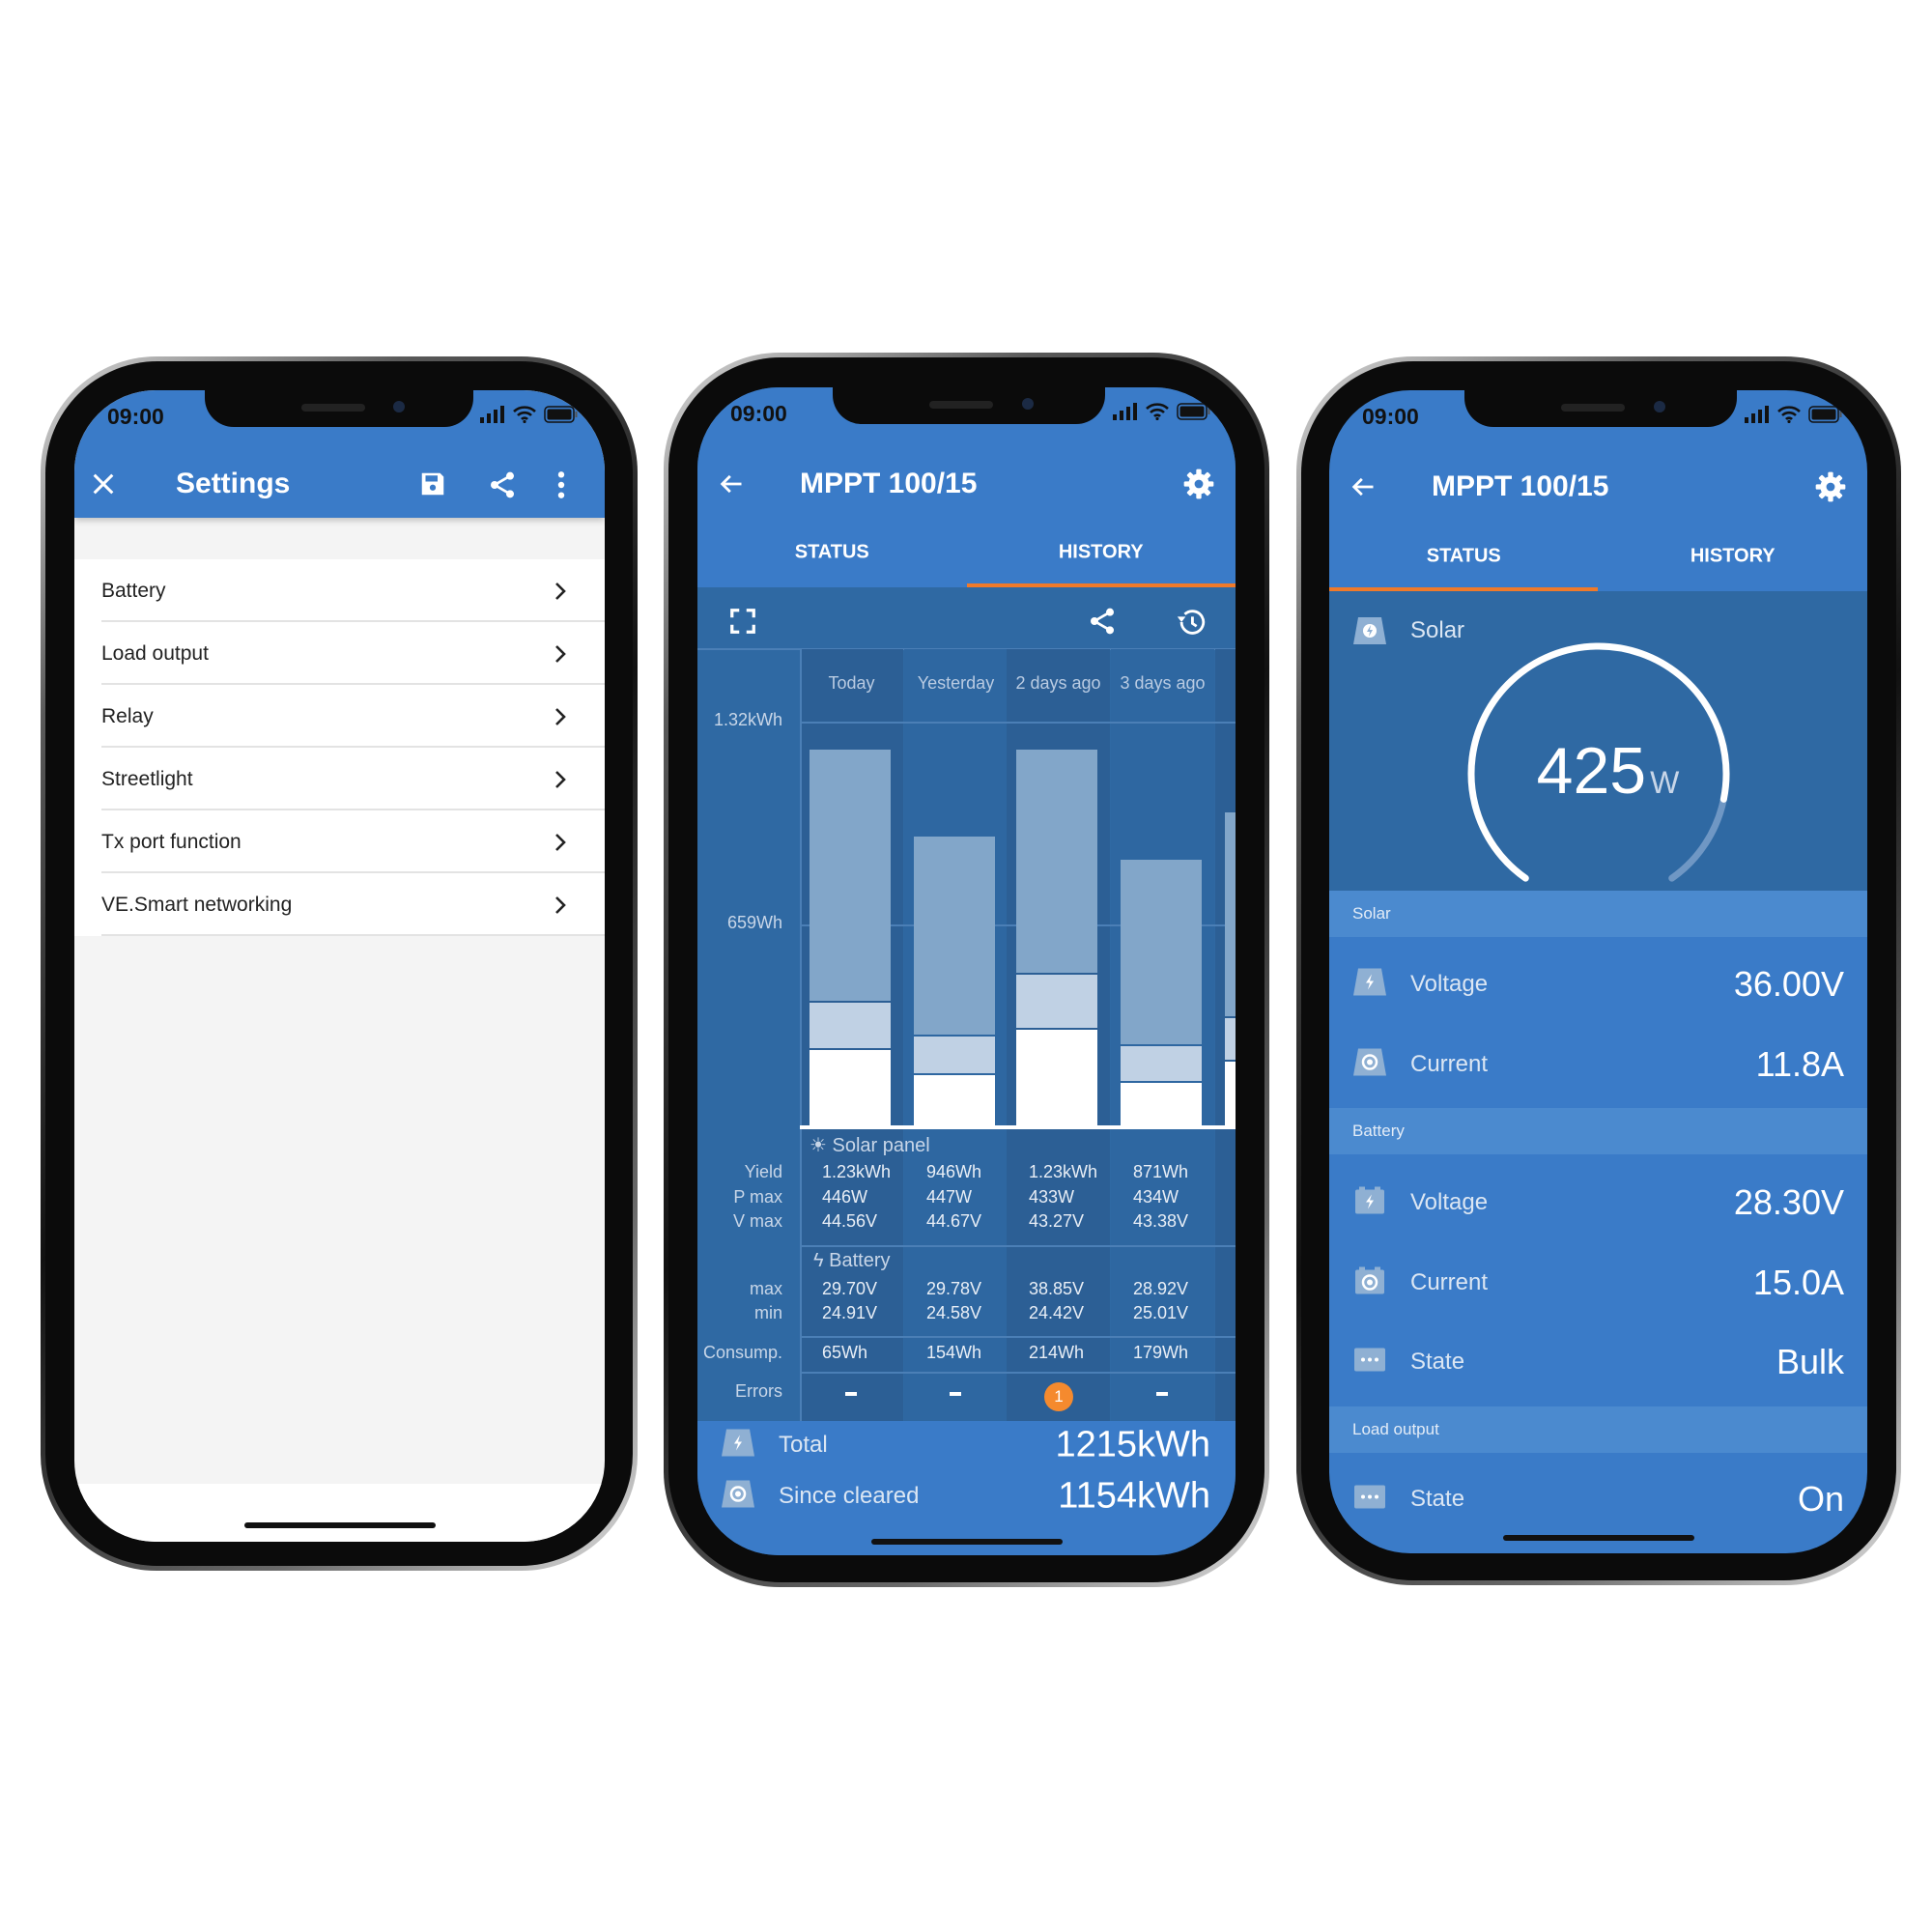  What do you see at coordinates (765, 1288) in the screenshot?
I see `row-label: max` at bounding box center [765, 1288].